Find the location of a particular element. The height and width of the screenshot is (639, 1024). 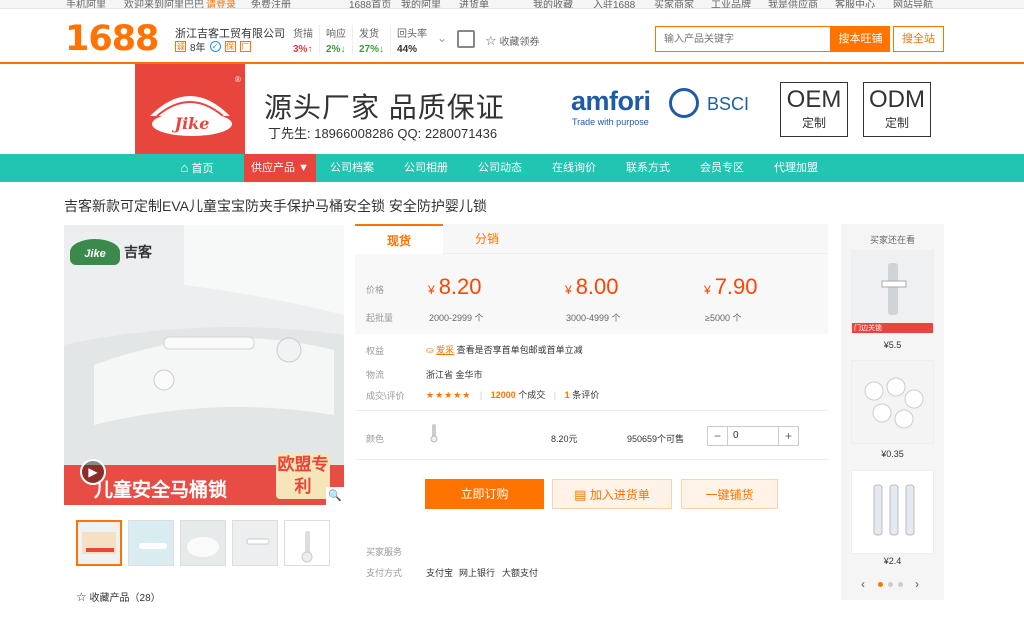

carousel-dot-active is located at coordinates (880, 584).